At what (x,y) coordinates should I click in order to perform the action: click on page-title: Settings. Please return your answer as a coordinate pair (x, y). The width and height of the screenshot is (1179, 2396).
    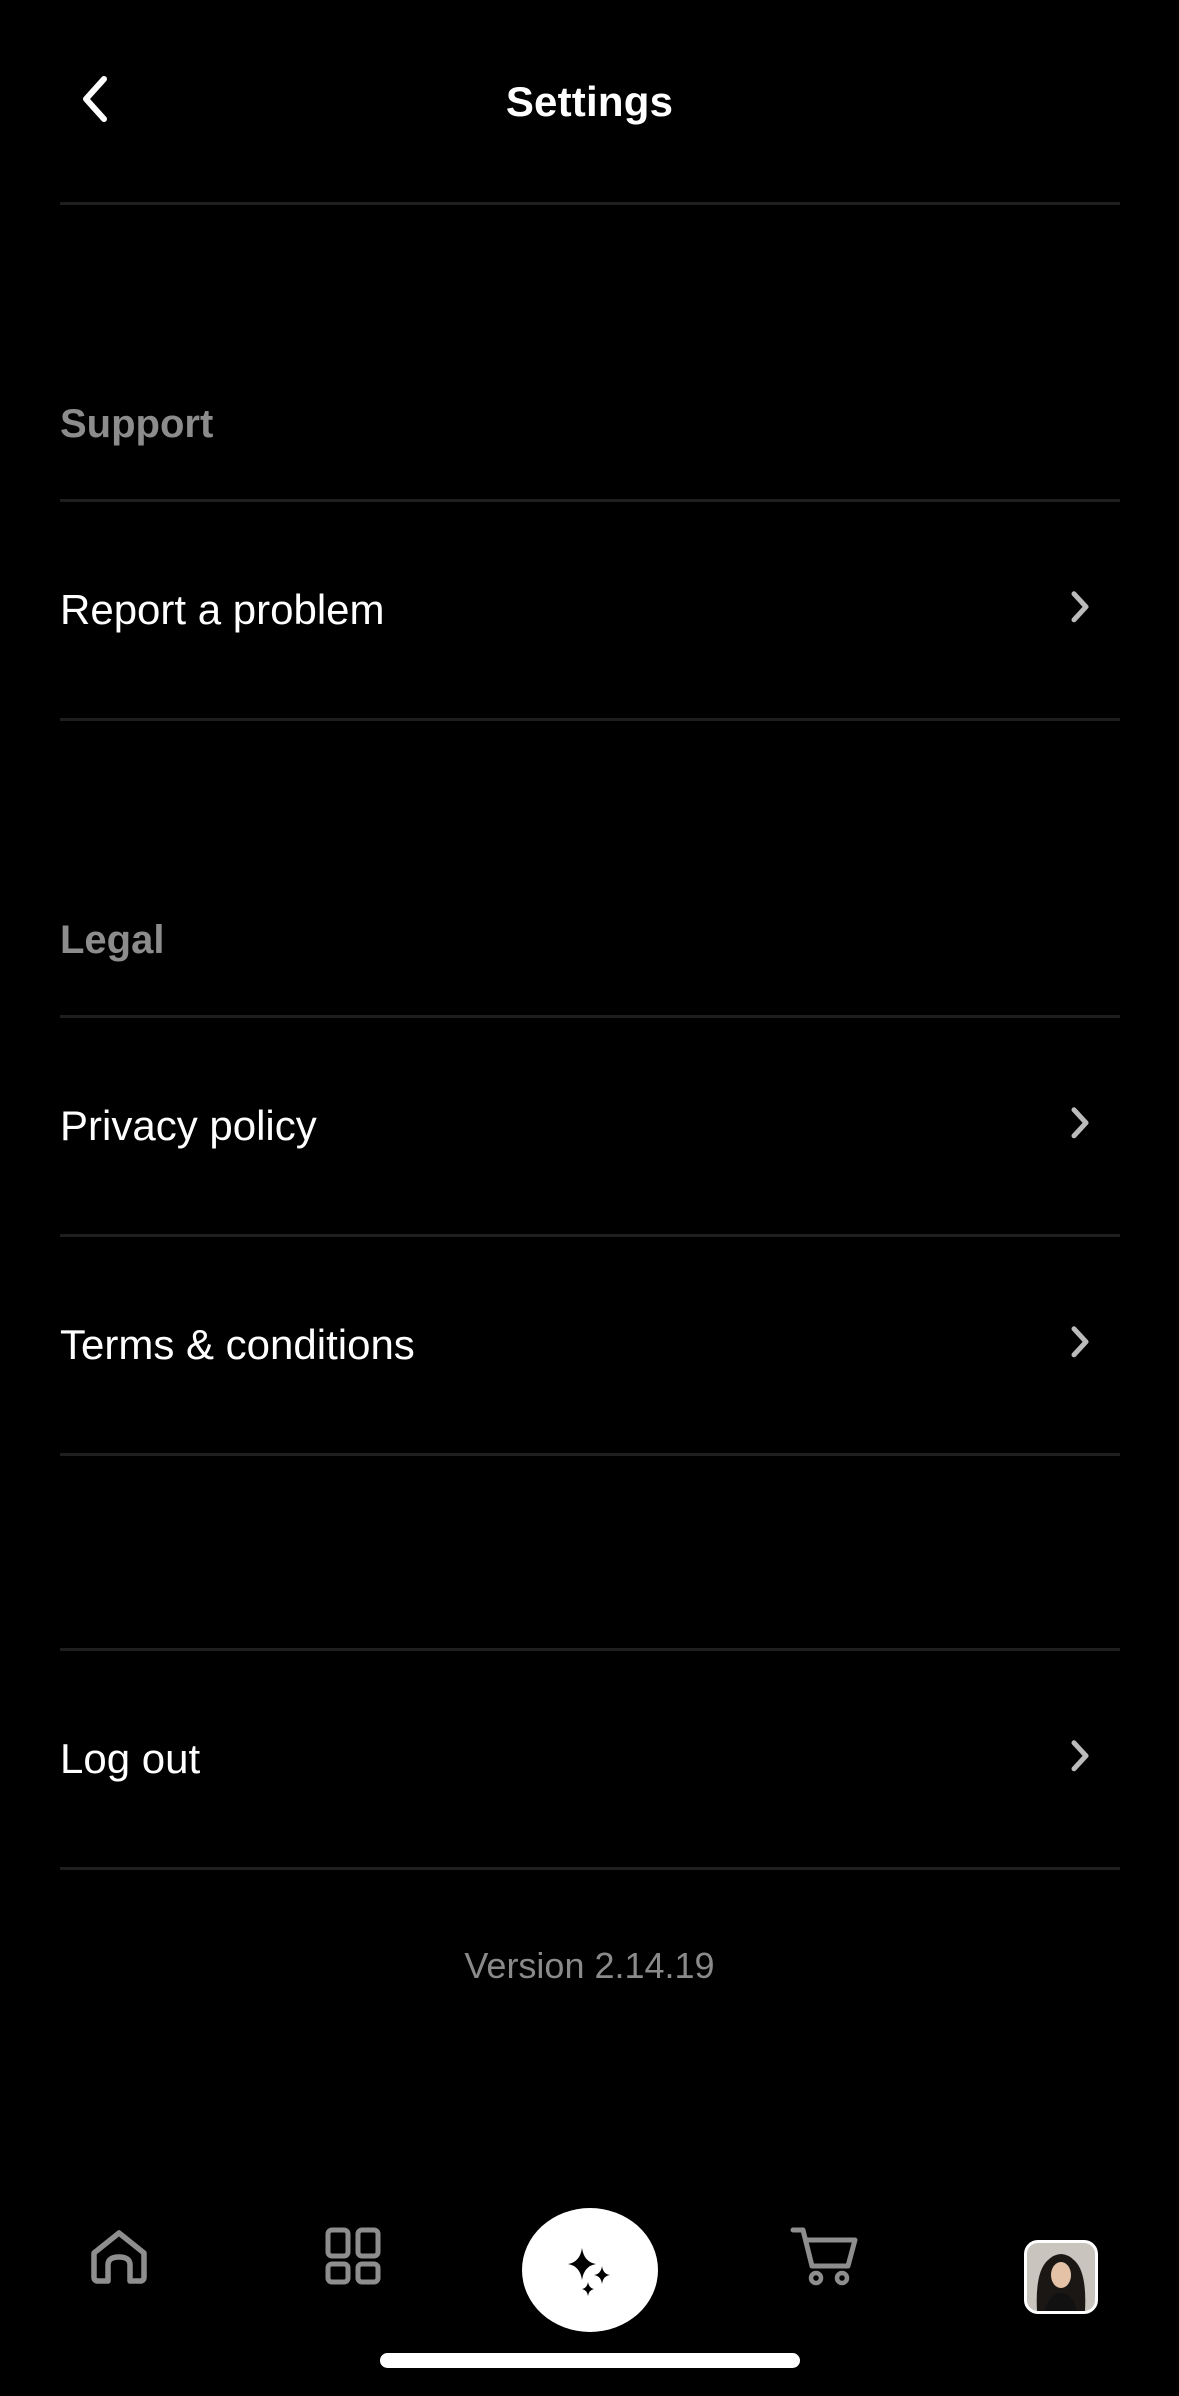
    Looking at the image, I should click on (589, 101).